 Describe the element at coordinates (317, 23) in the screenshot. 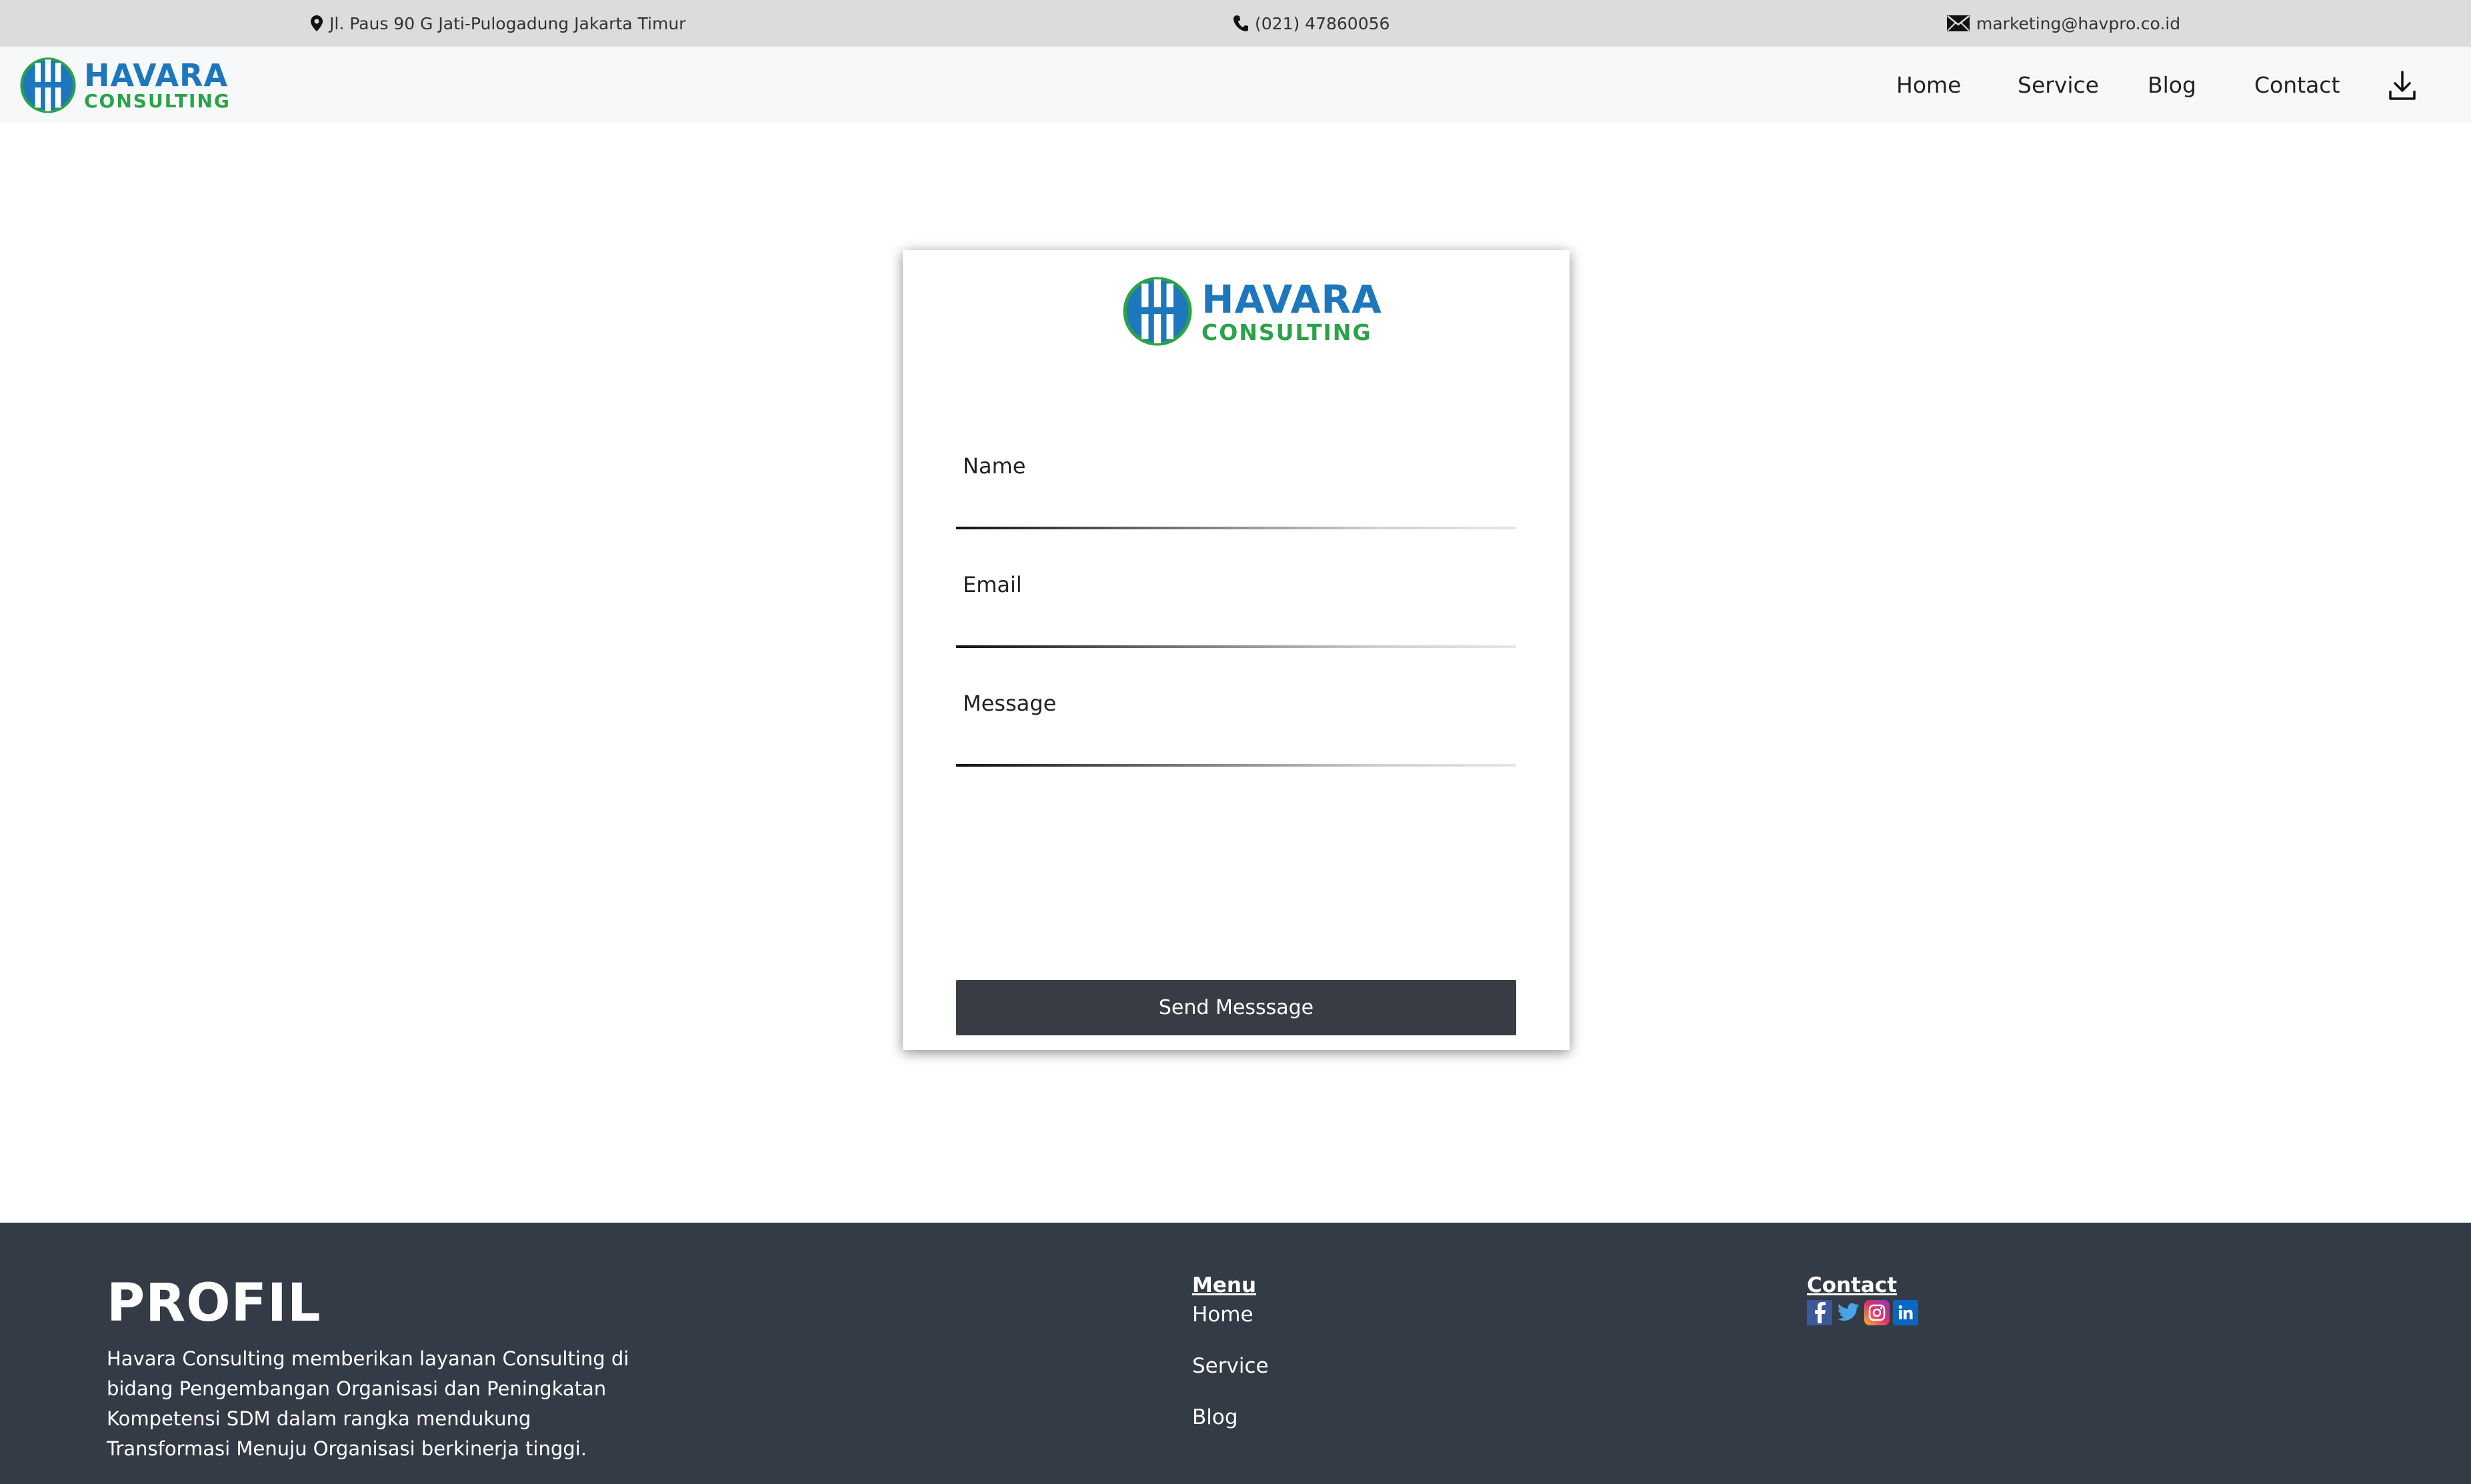

I see `location-pin-icon` at that location.